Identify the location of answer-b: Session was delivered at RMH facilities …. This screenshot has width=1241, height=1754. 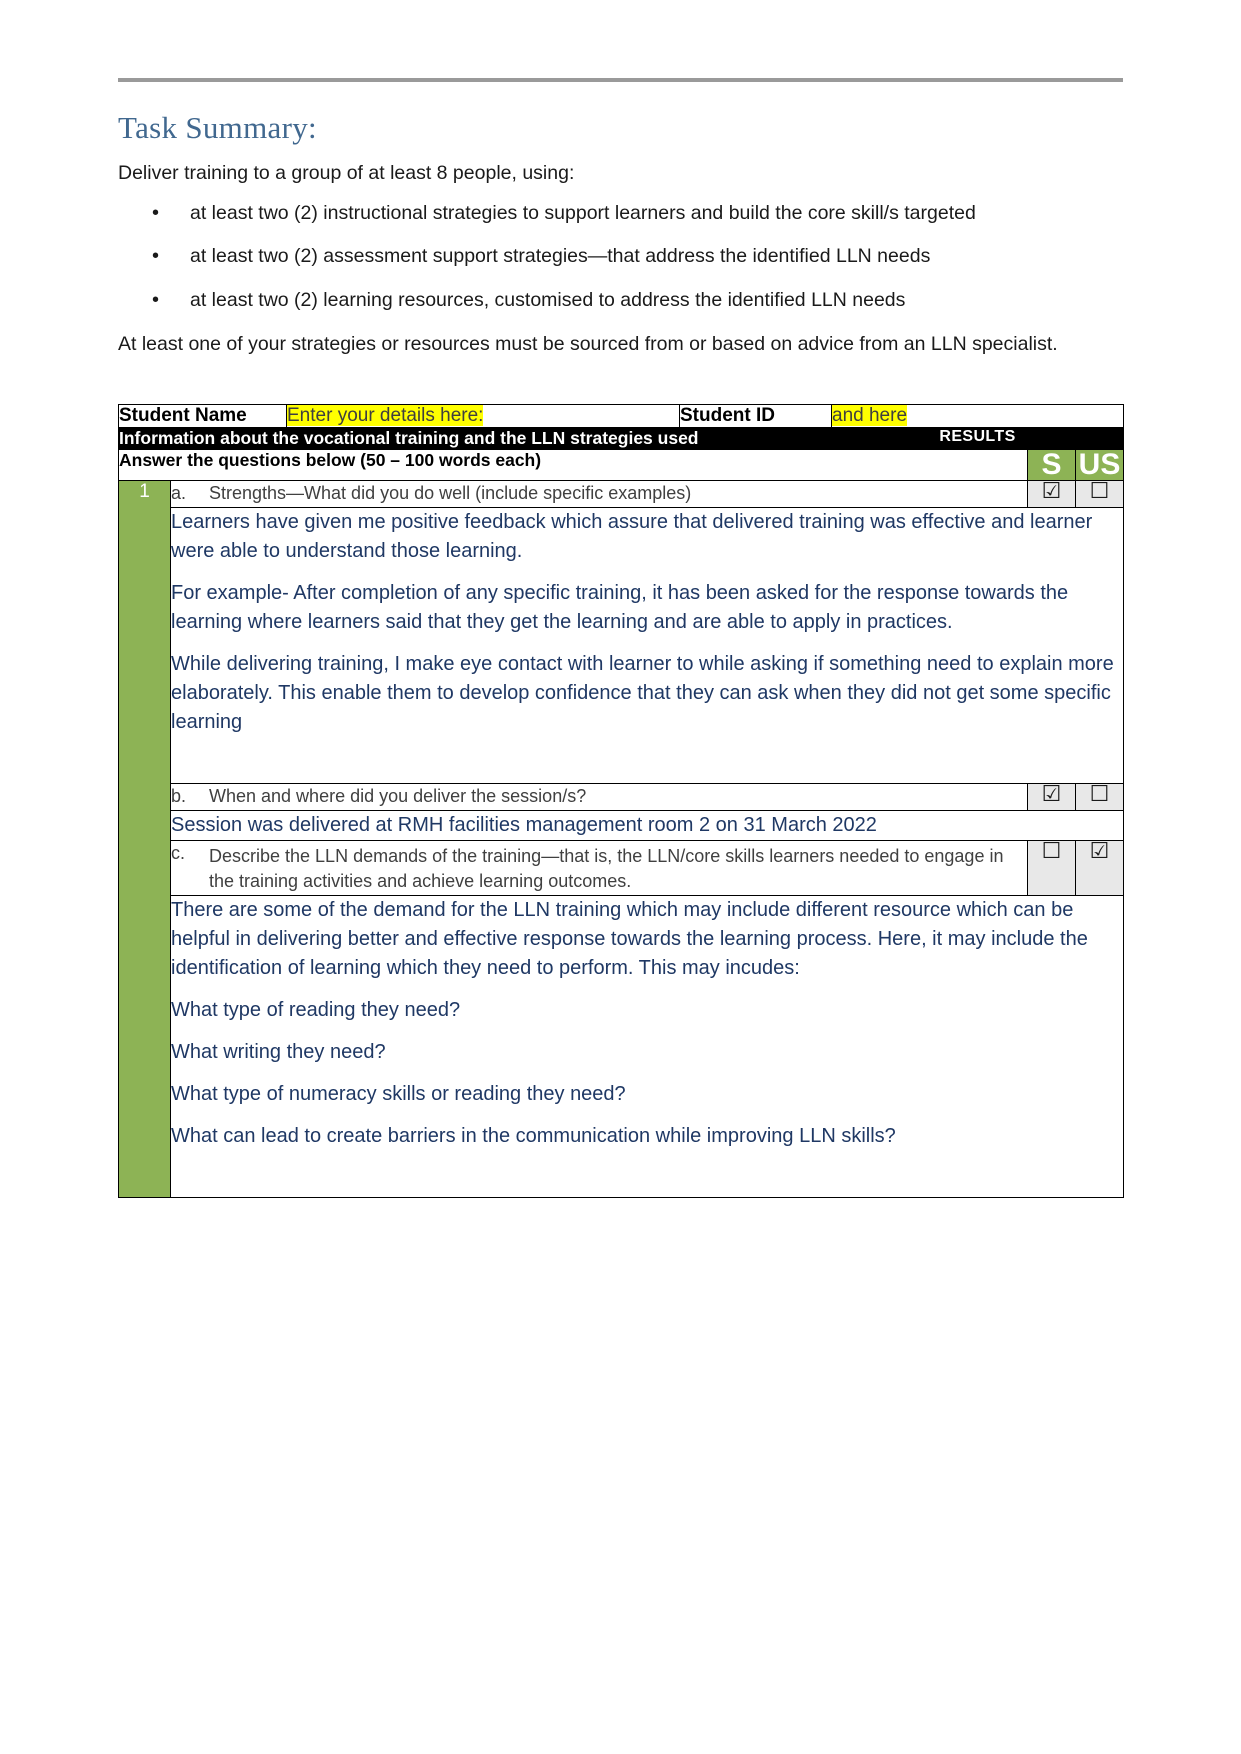
(647, 825).